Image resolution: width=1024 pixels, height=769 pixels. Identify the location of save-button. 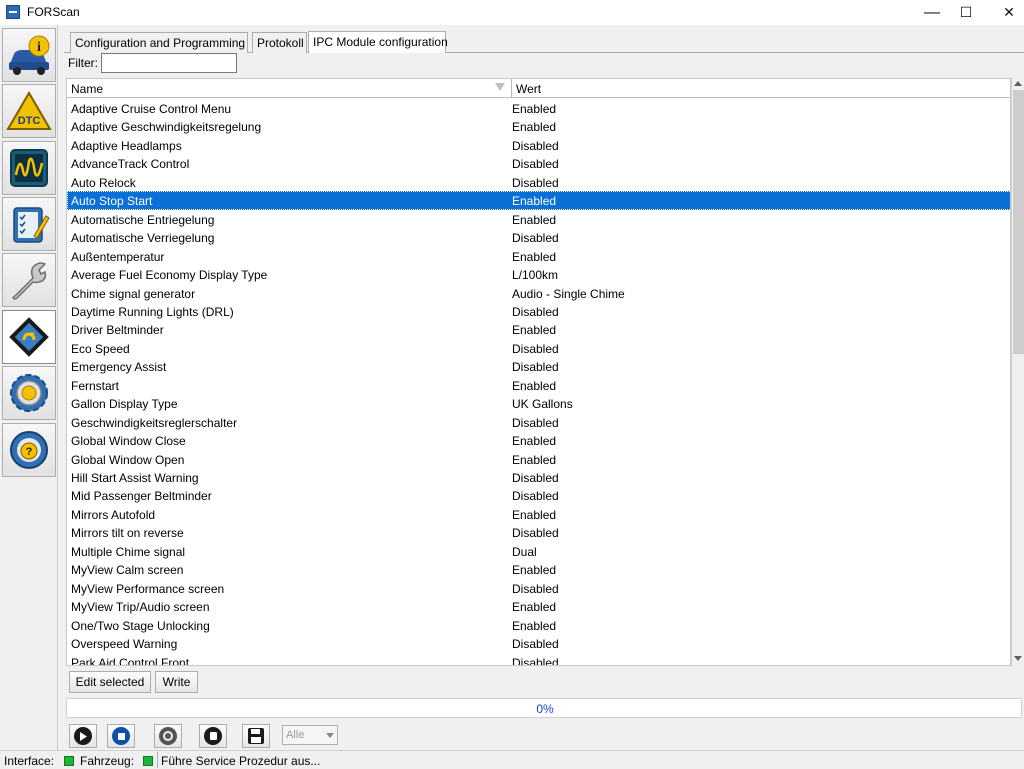
(256, 736).